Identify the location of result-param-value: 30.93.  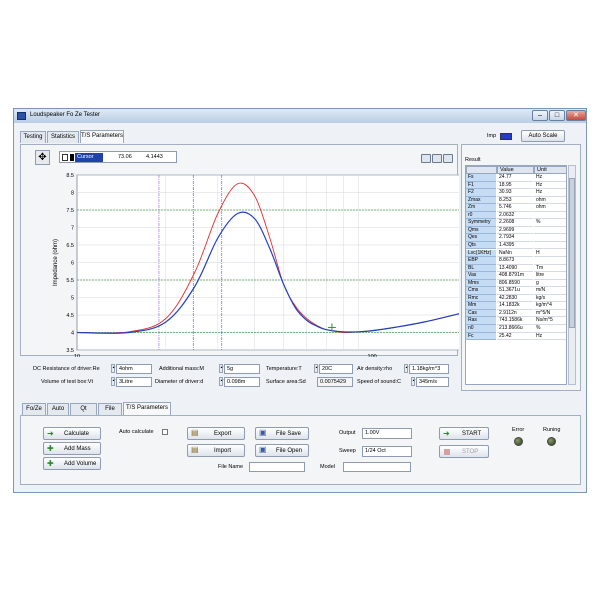
(515, 193).